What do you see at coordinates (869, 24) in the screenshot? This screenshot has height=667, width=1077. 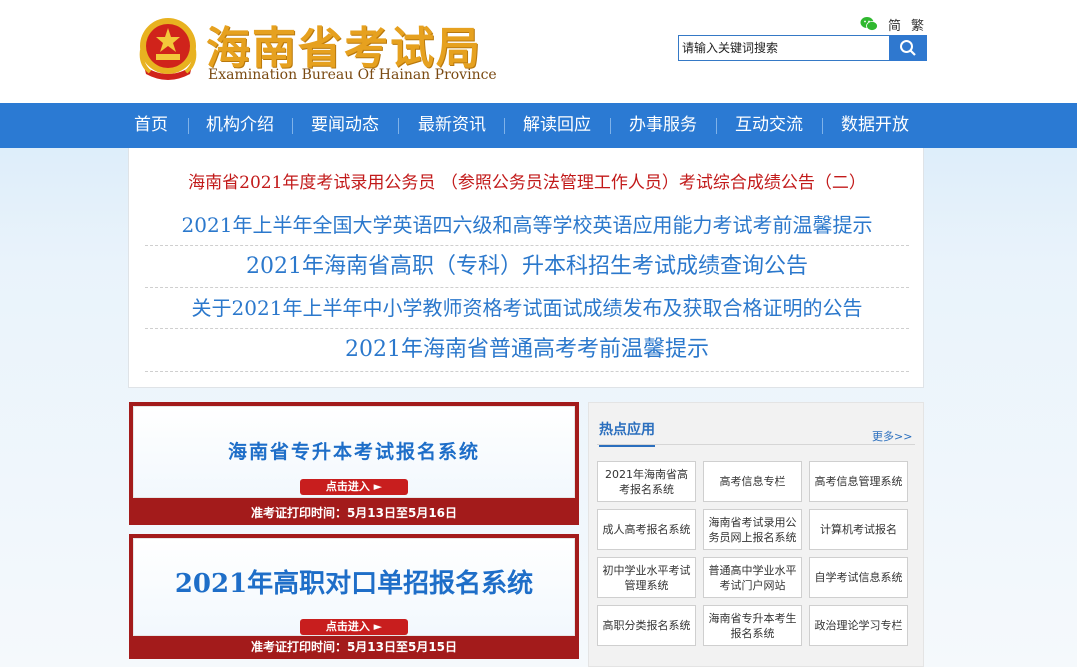 I see `wechat-icon` at bounding box center [869, 24].